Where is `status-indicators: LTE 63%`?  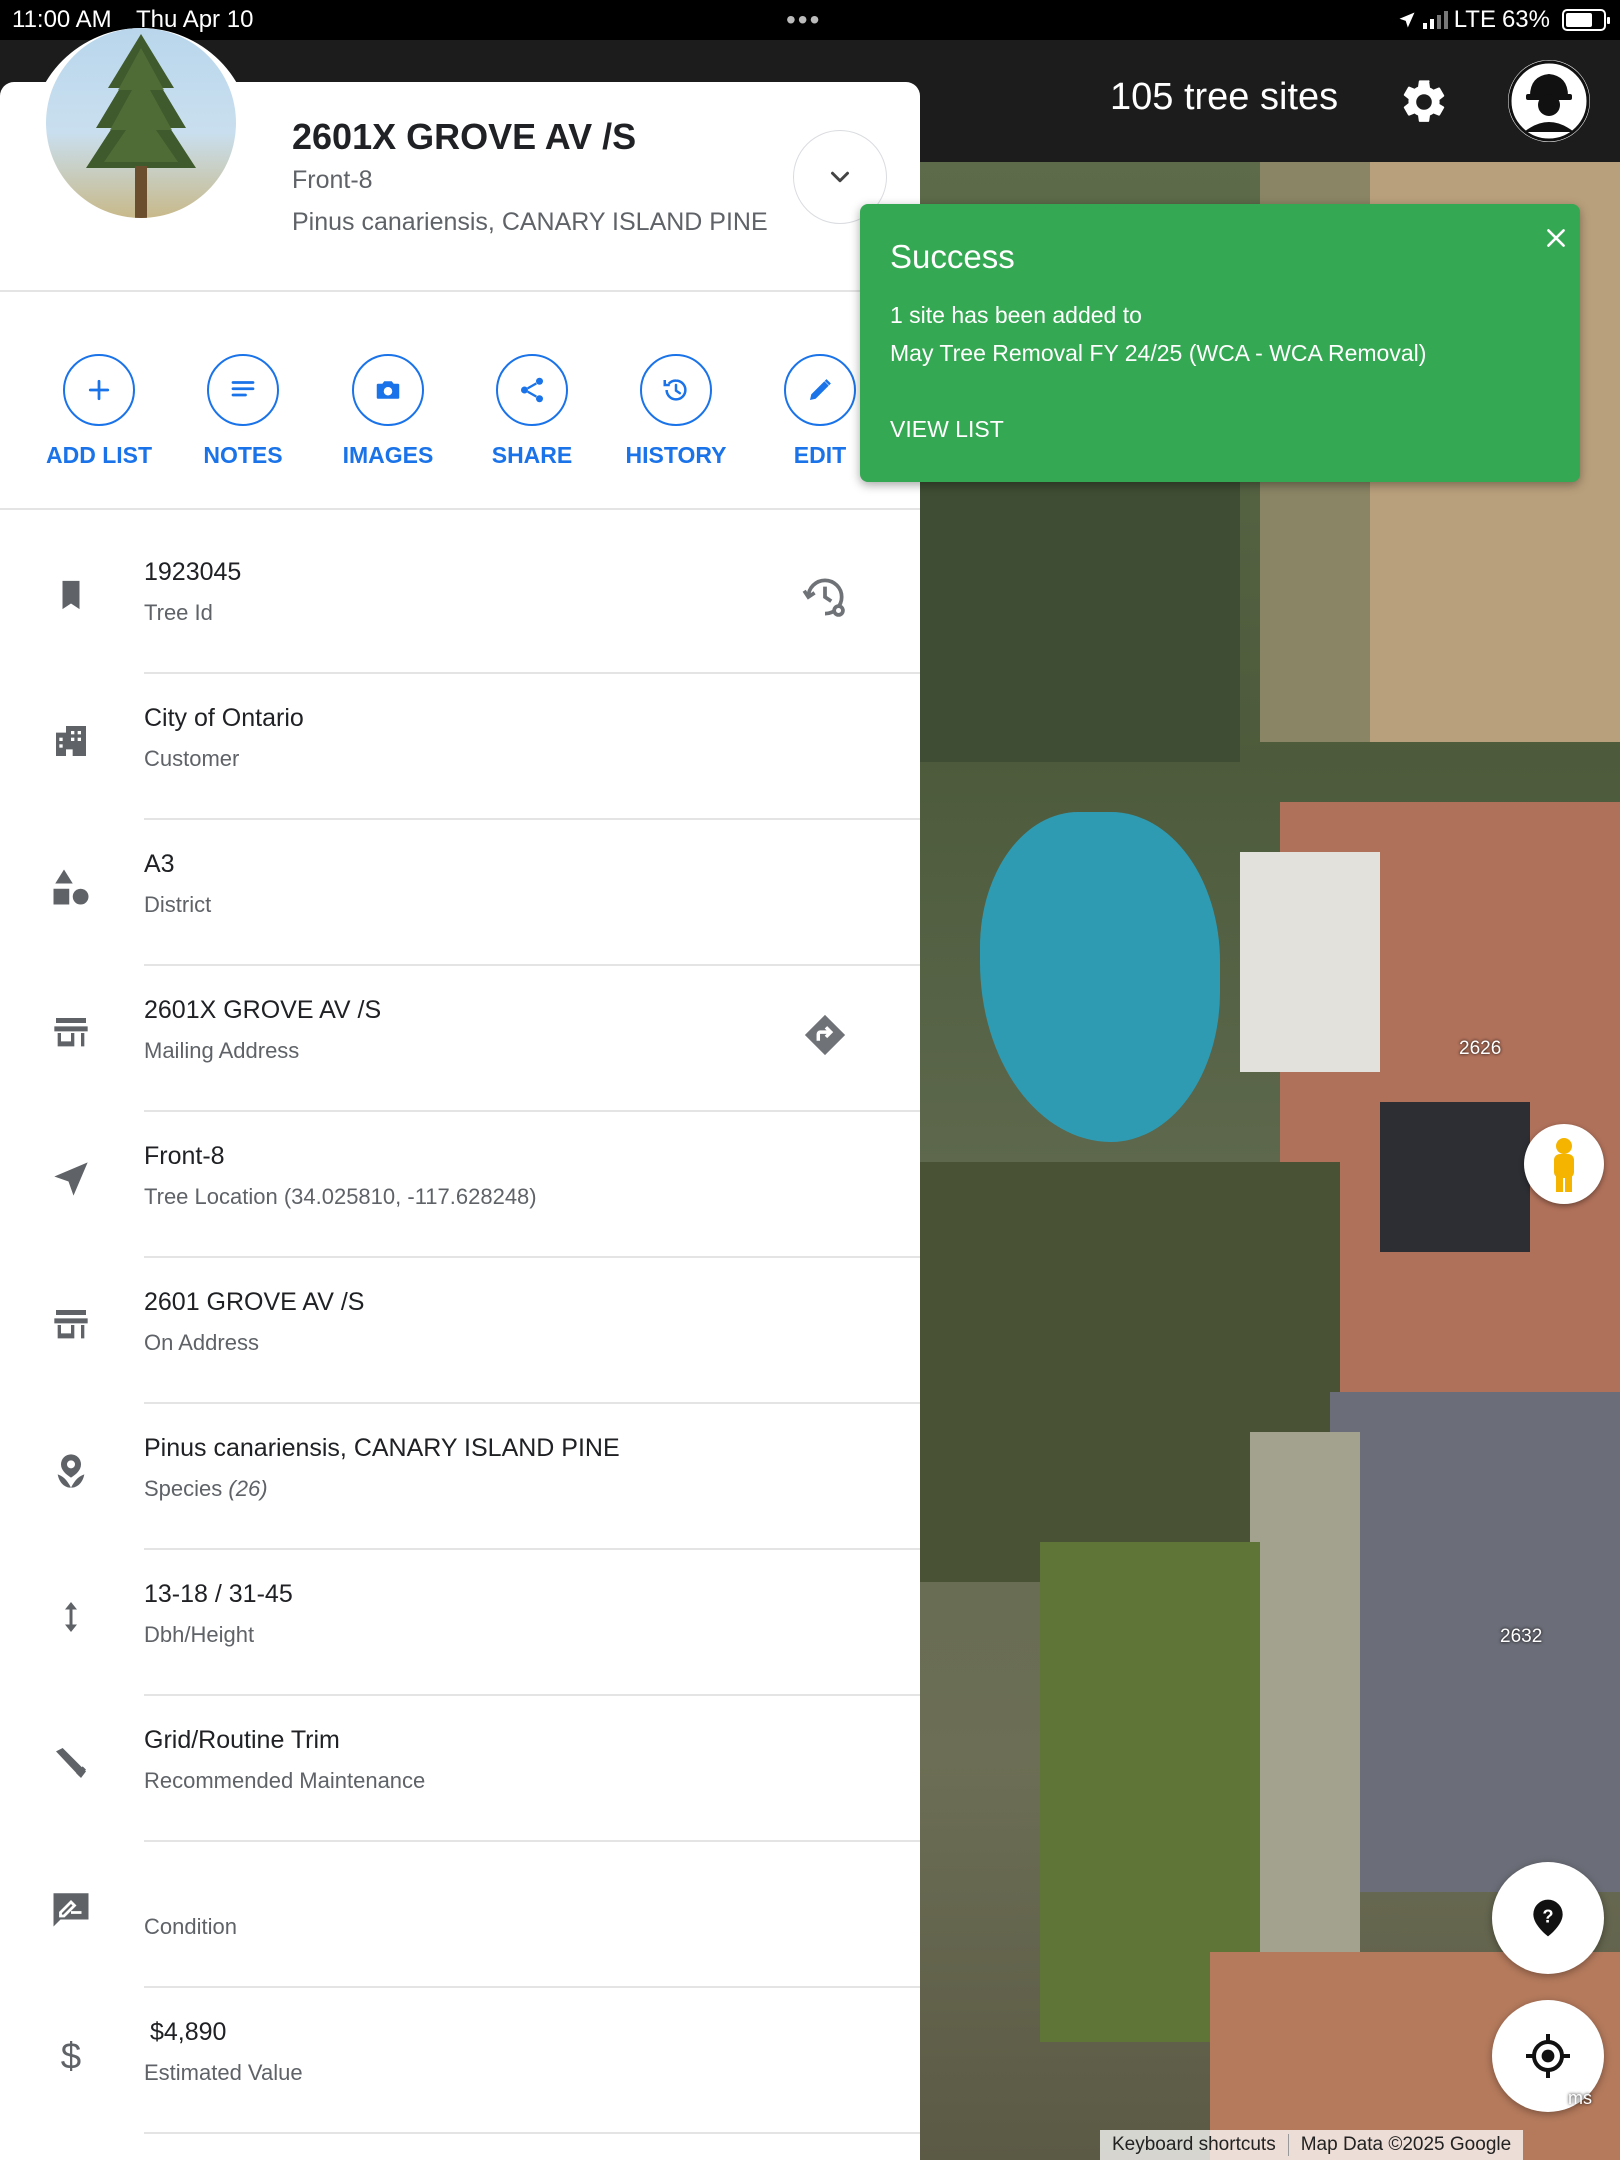 status-indicators: LTE 63% is located at coordinates (1503, 20).